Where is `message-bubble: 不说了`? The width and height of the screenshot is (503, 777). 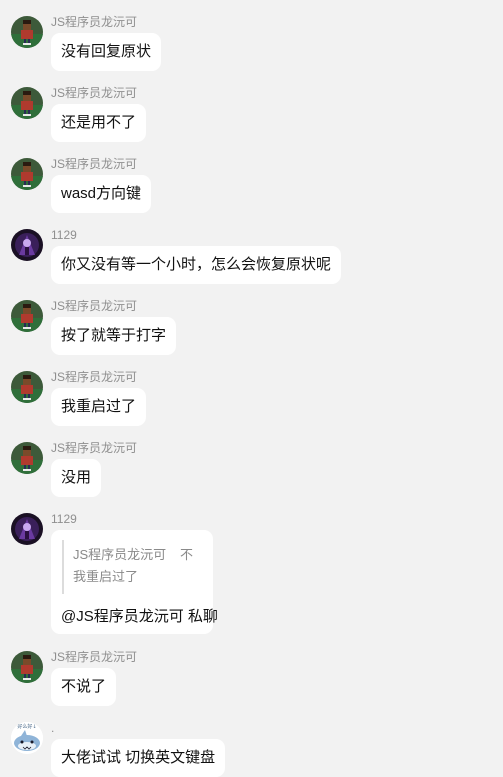 message-bubble: 不说了 is located at coordinates (84, 687).